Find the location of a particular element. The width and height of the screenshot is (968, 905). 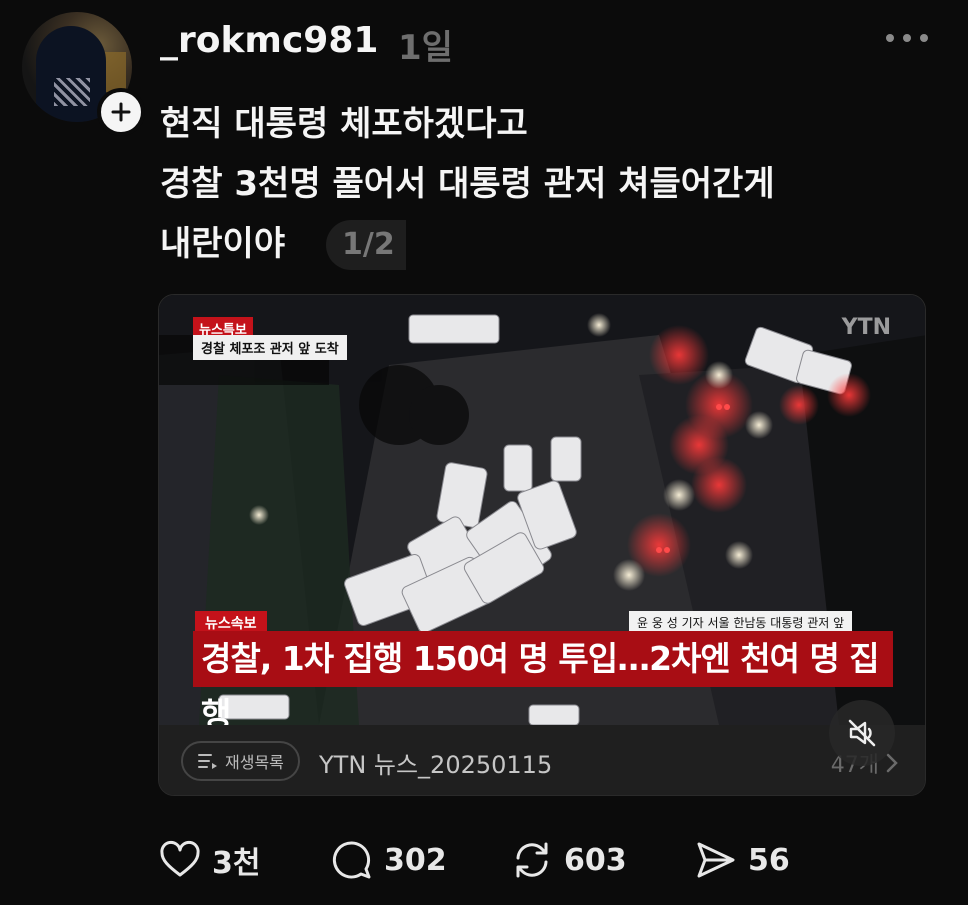

news-subtitle: 경찰 체포조 관저 앞 도착 is located at coordinates (270, 347).